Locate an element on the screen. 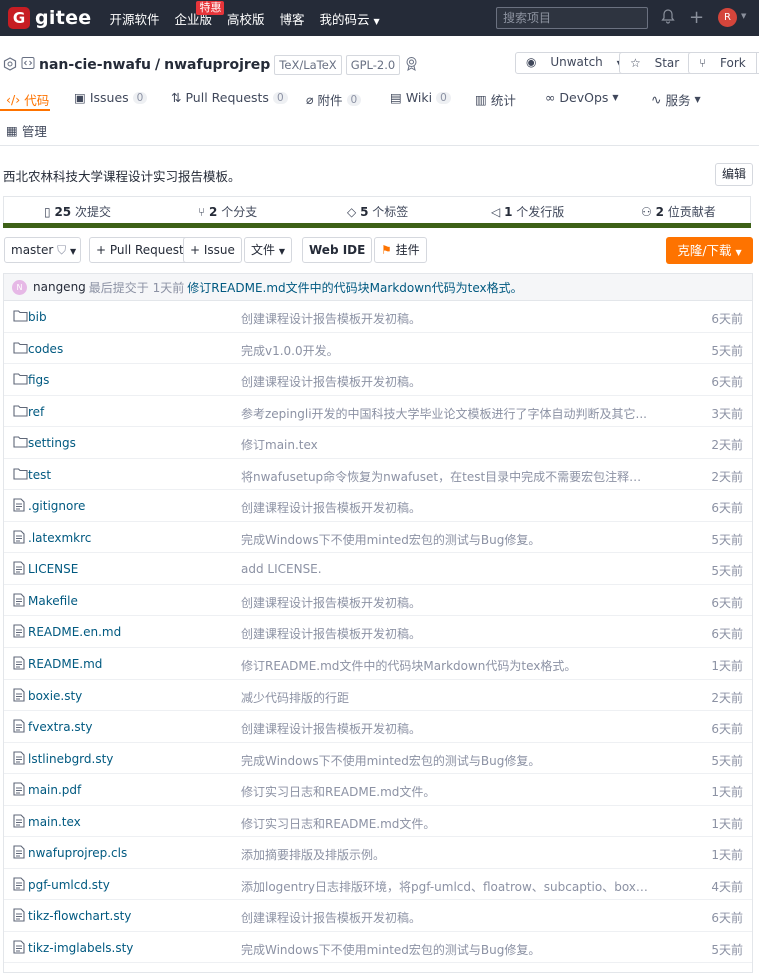  language-tag: TeX/LaTeX is located at coordinates (308, 65).